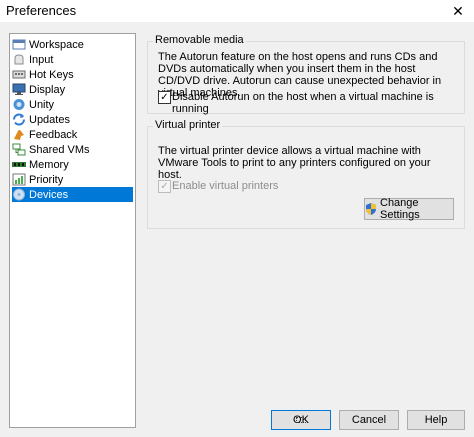 The height and width of the screenshot is (437, 474). Describe the element at coordinates (56, 44) in the screenshot. I see `nav-item-label: Workspace` at that location.